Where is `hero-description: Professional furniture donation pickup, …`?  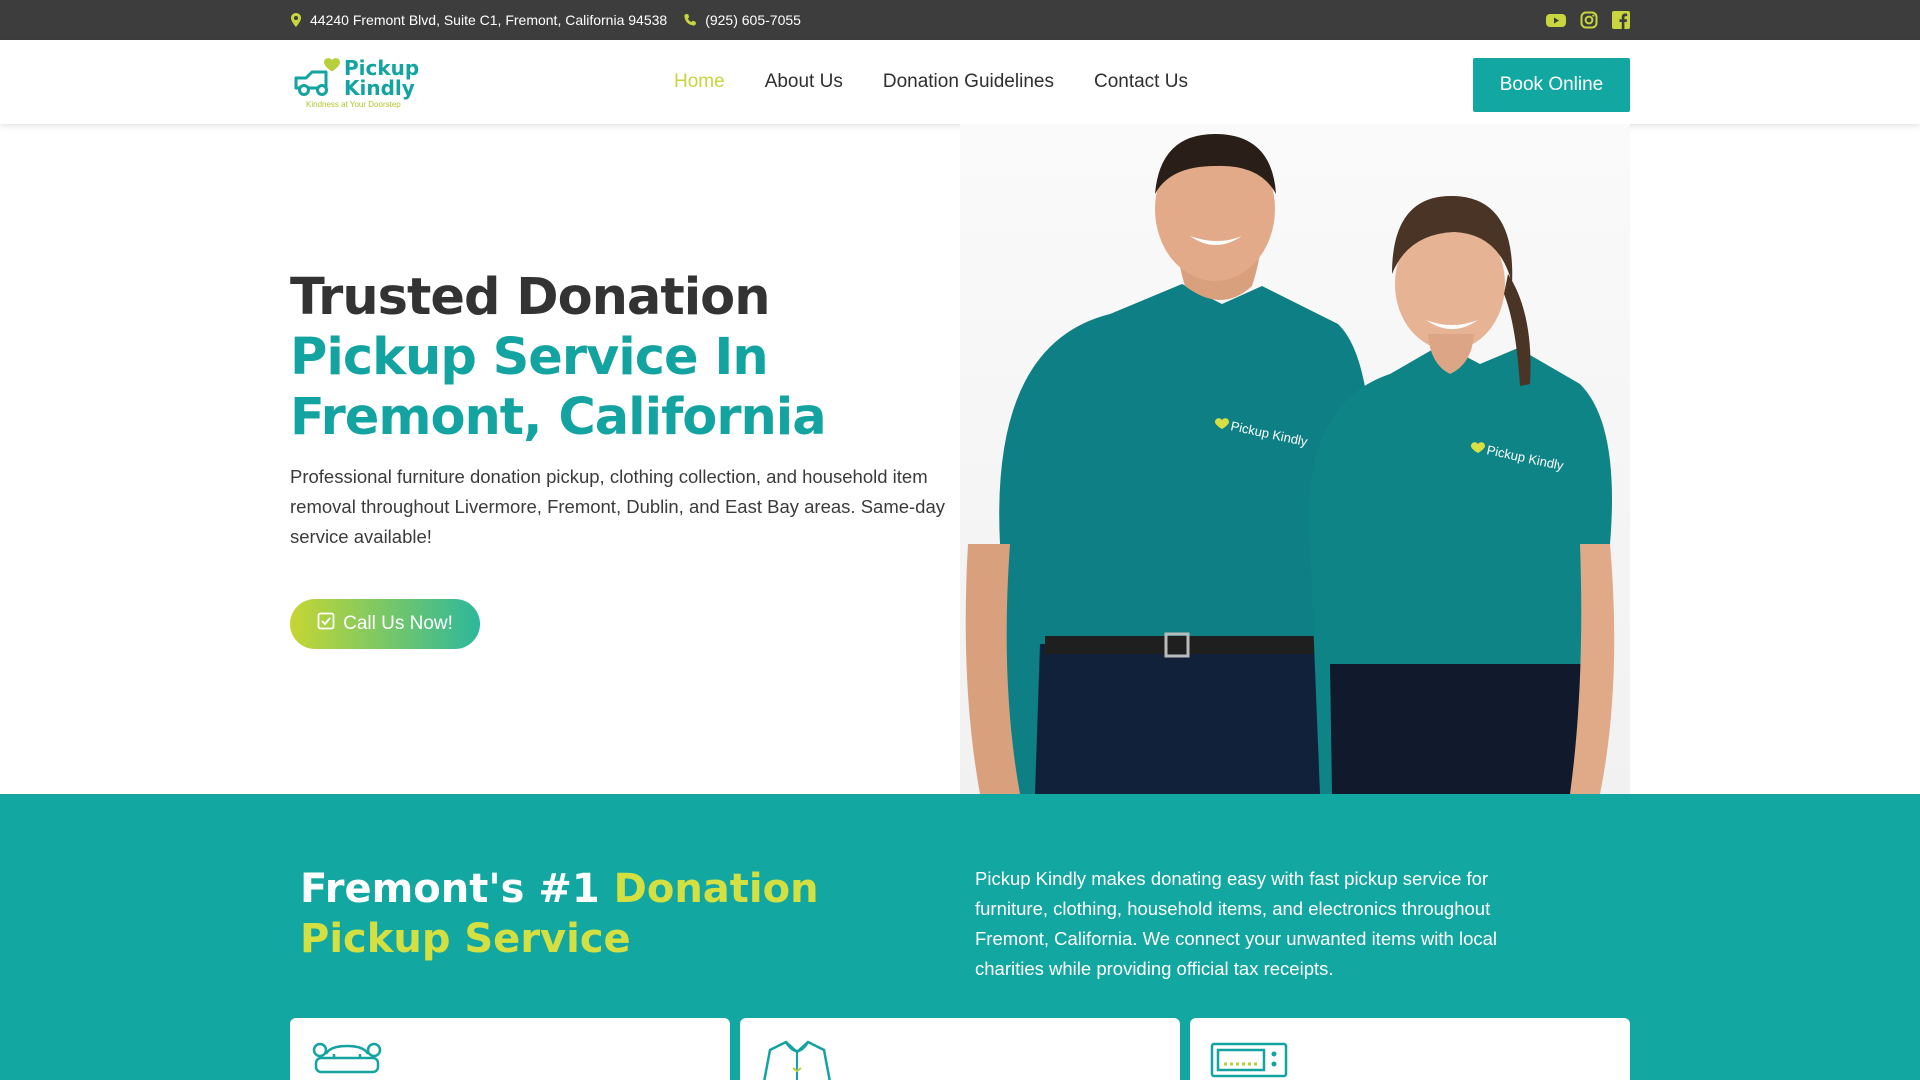
hero-description: Professional furniture donation pickup, … is located at coordinates (618, 506).